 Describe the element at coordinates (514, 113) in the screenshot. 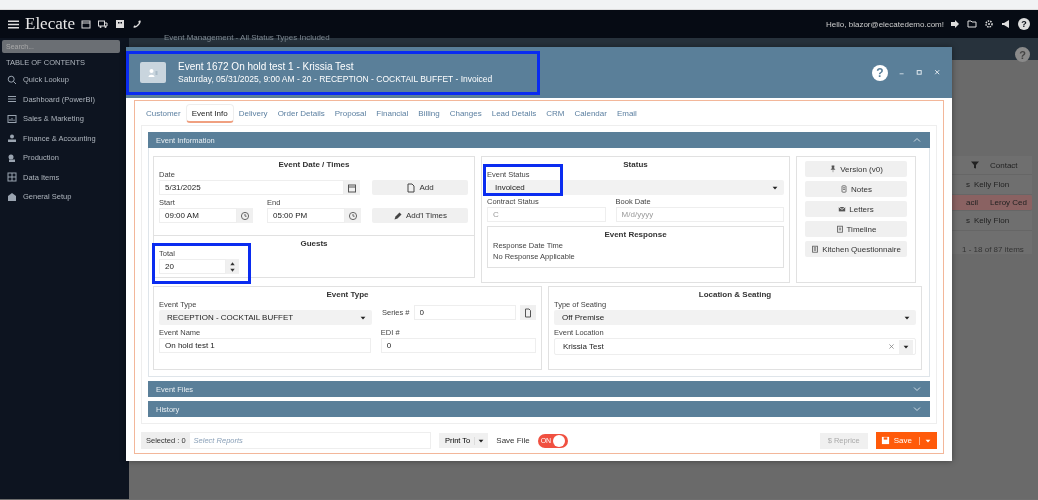

I see `tab: Lead Details` at that location.